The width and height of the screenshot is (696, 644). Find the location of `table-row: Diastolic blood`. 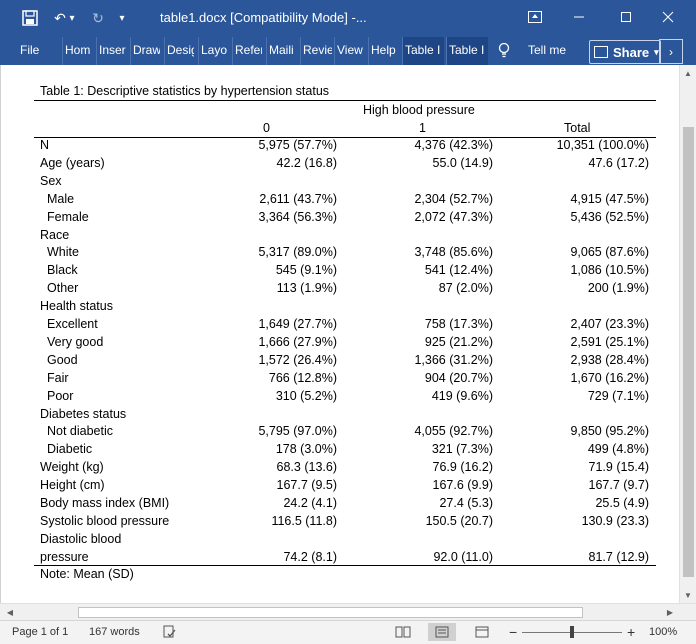

table-row: Diastolic blood is located at coordinates (340, 541).